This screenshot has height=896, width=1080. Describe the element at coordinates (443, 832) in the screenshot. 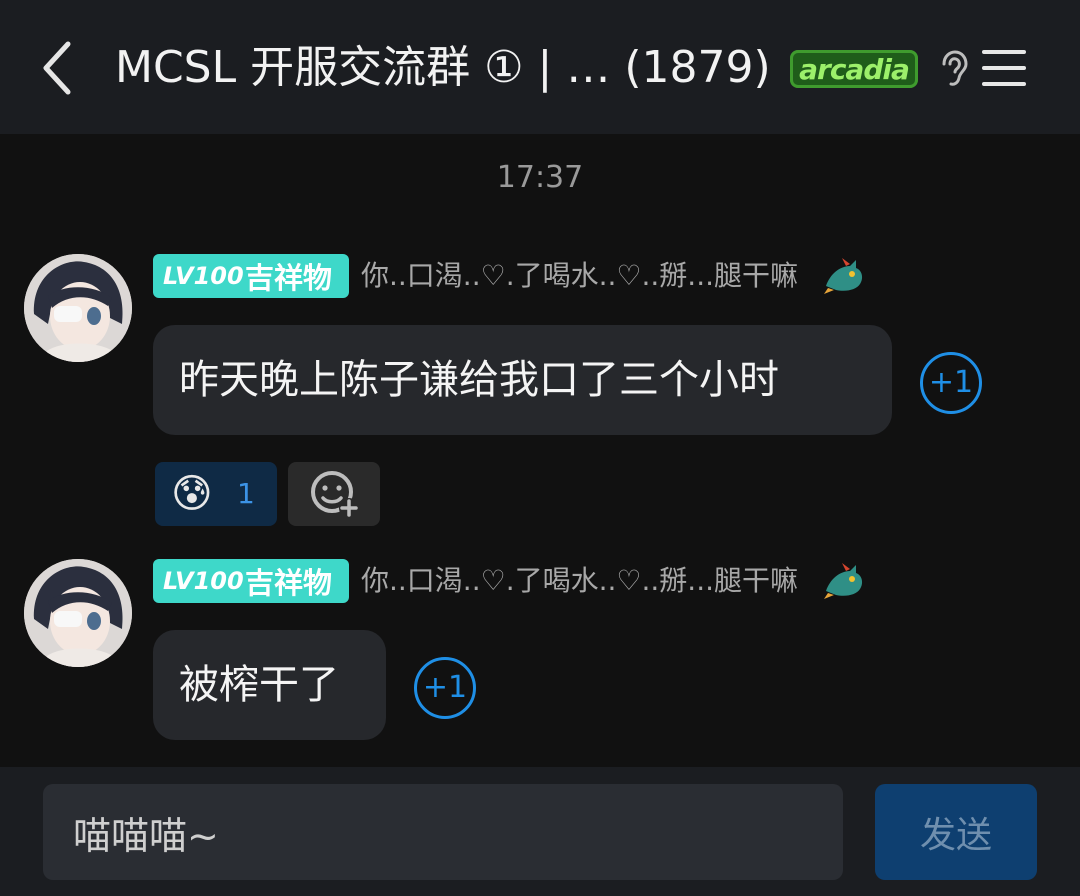

I see `message-input` at that location.